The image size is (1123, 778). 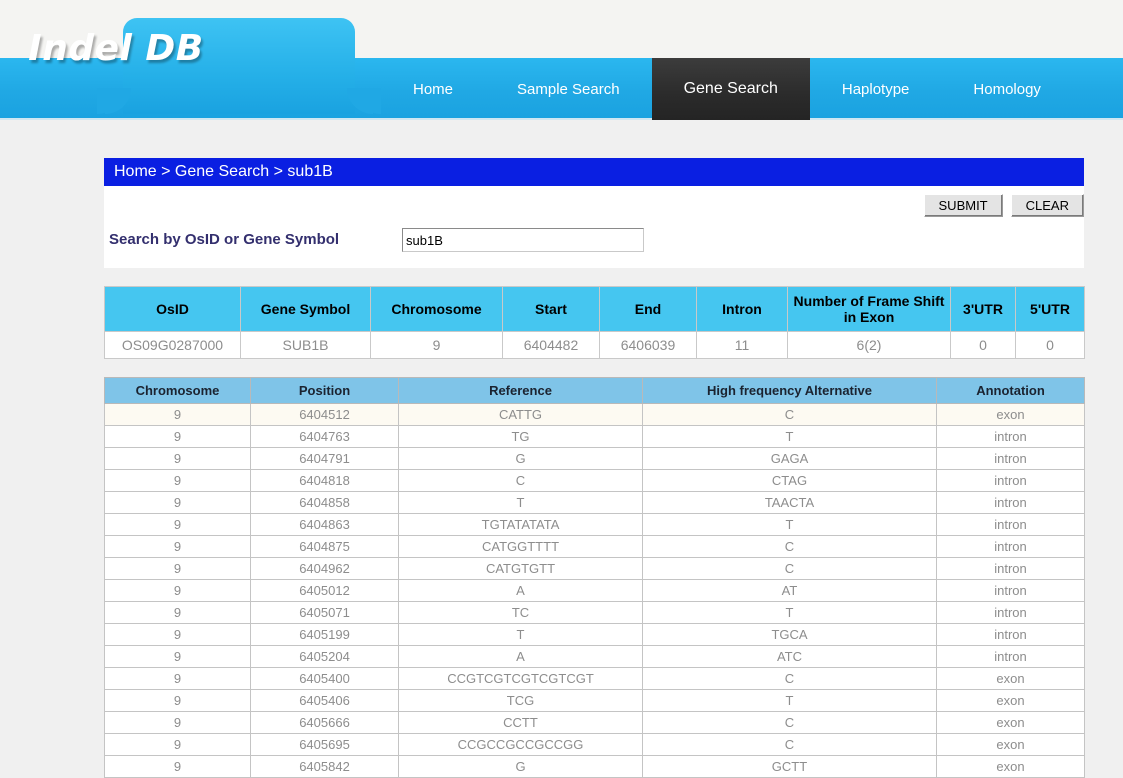 What do you see at coordinates (324, 591) in the screenshot?
I see `variant-td-position: 6405012` at bounding box center [324, 591].